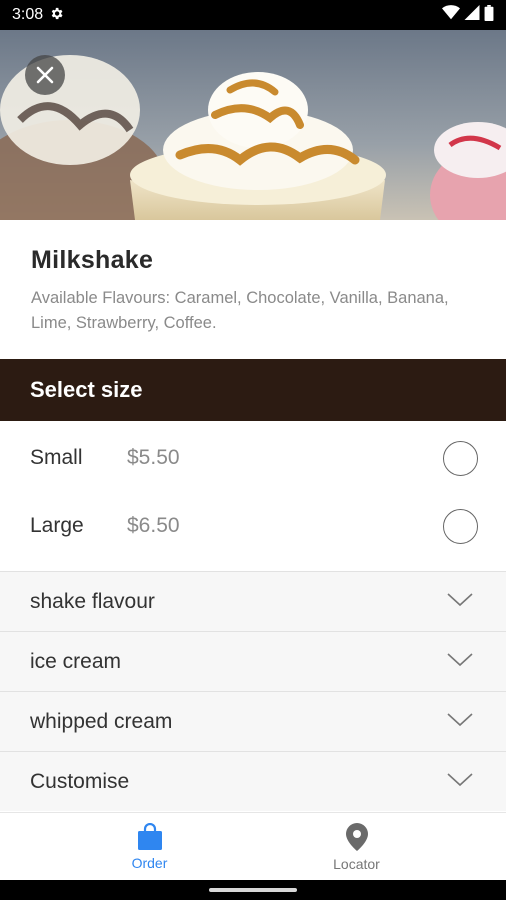  Describe the element at coordinates (149, 863) in the screenshot. I see `nav-order-label: Order` at that location.